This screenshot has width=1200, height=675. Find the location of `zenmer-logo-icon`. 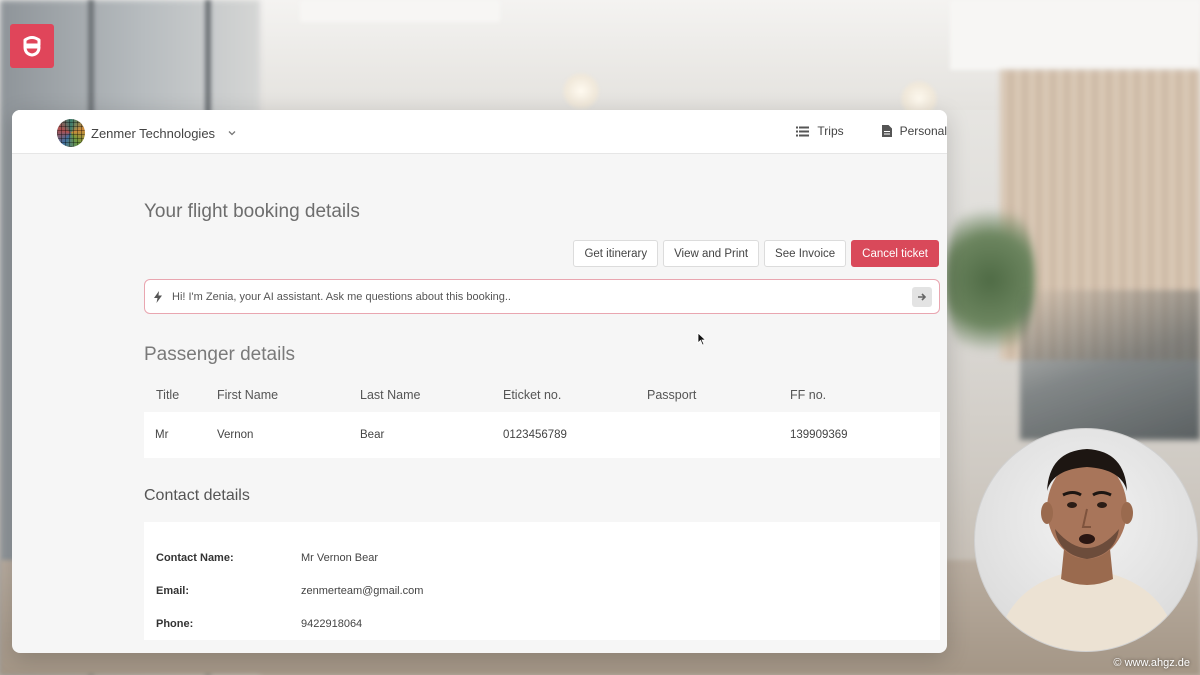

zenmer-logo-icon is located at coordinates (32, 46).